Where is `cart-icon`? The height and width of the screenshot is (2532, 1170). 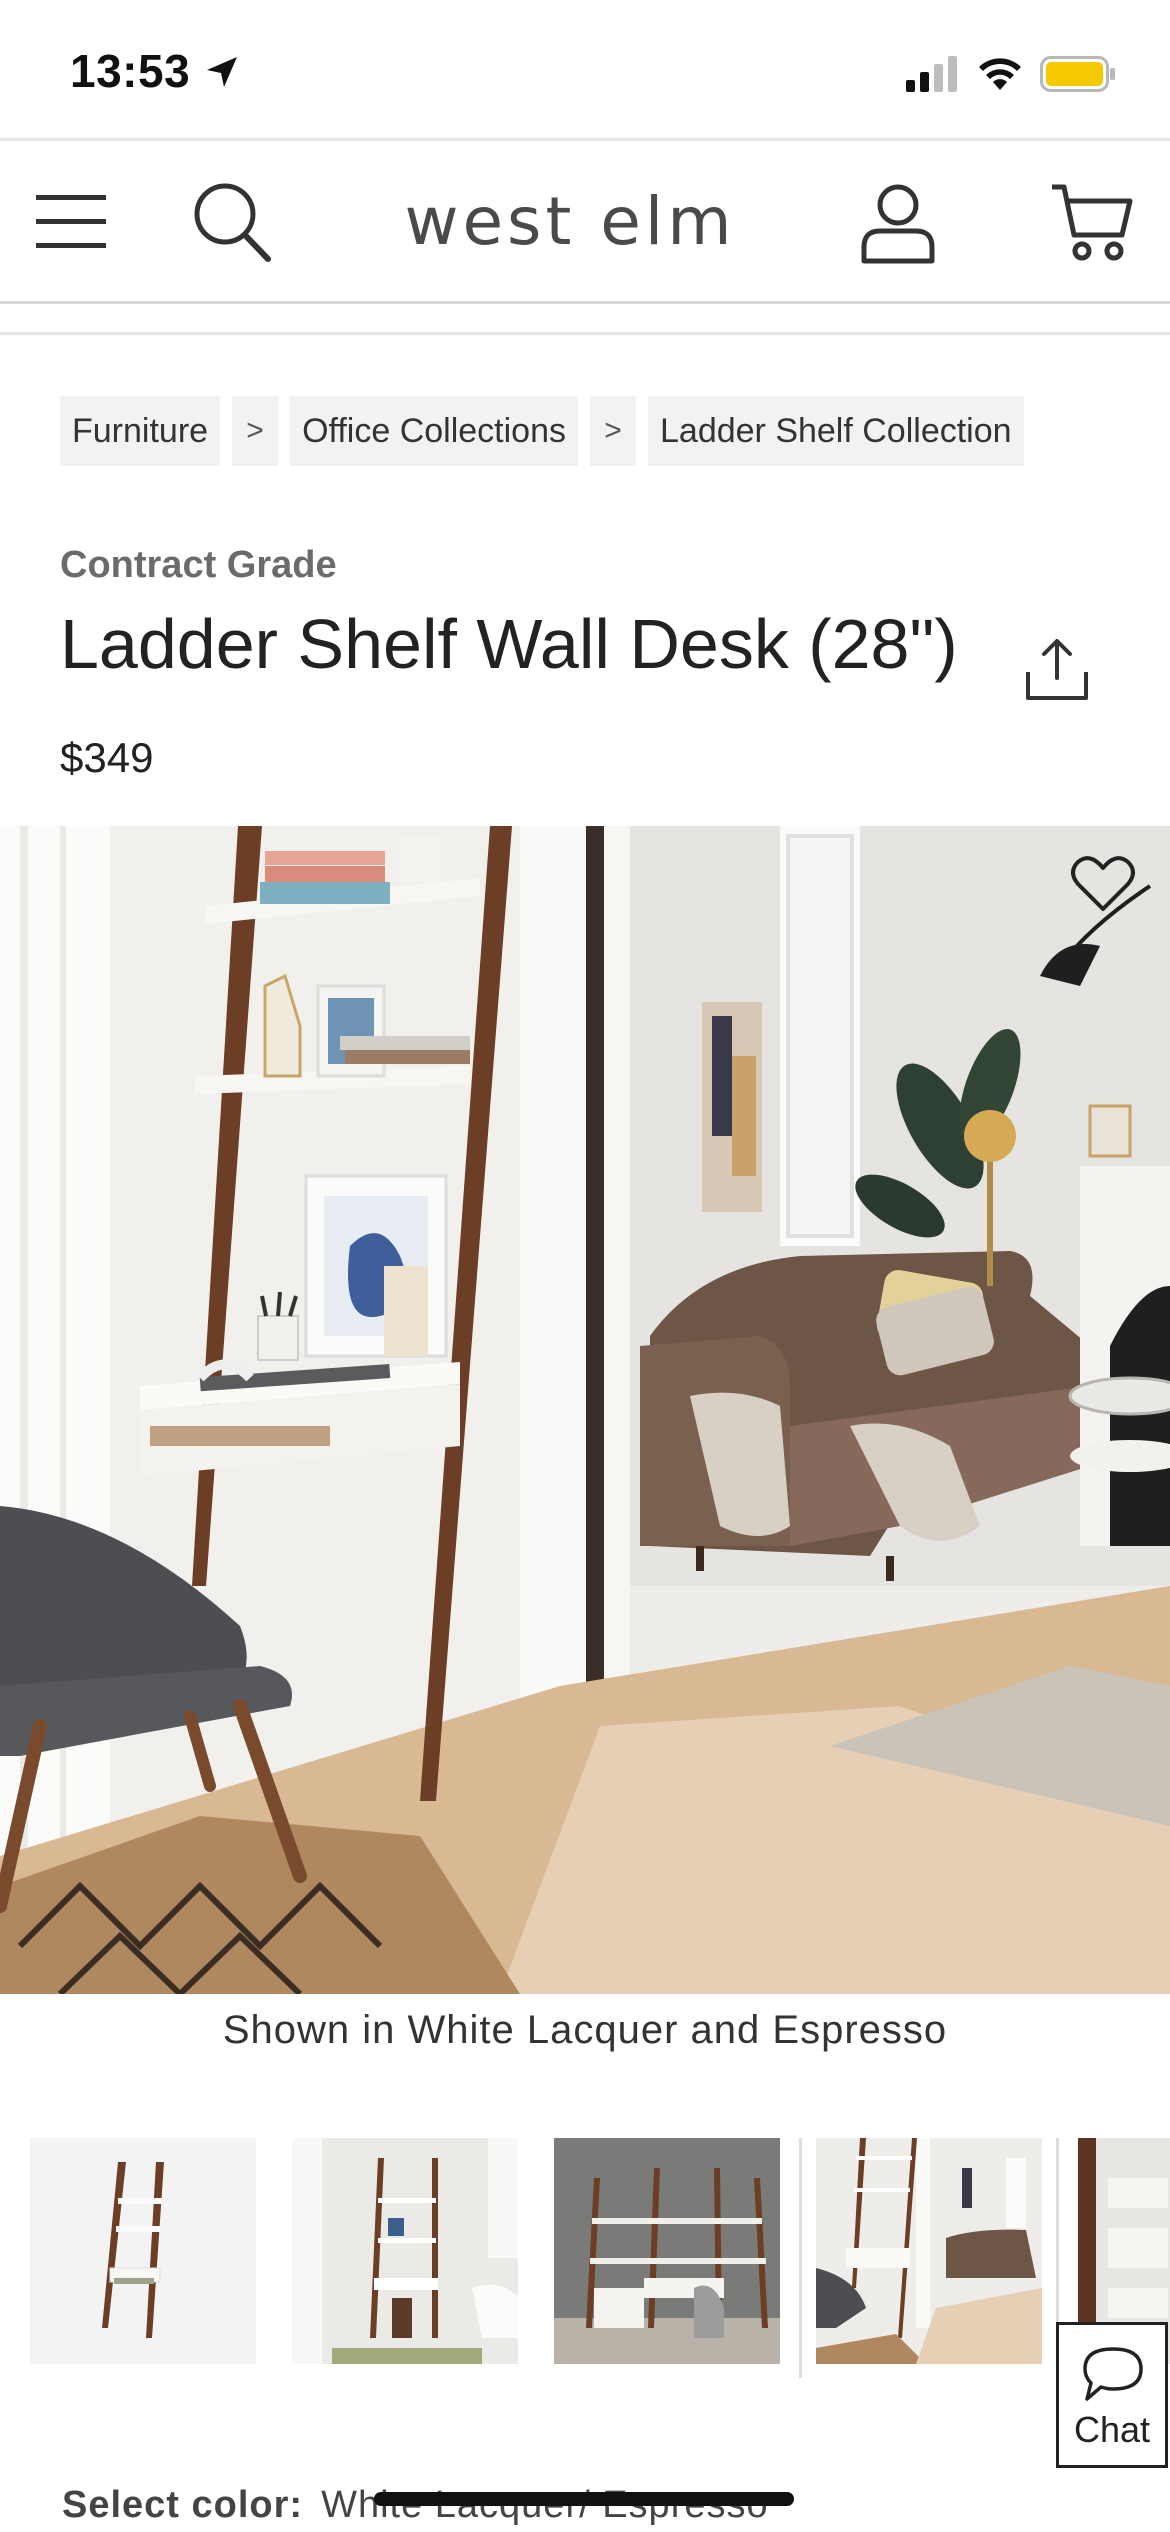 cart-icon is located at coordinates (1092, 223).